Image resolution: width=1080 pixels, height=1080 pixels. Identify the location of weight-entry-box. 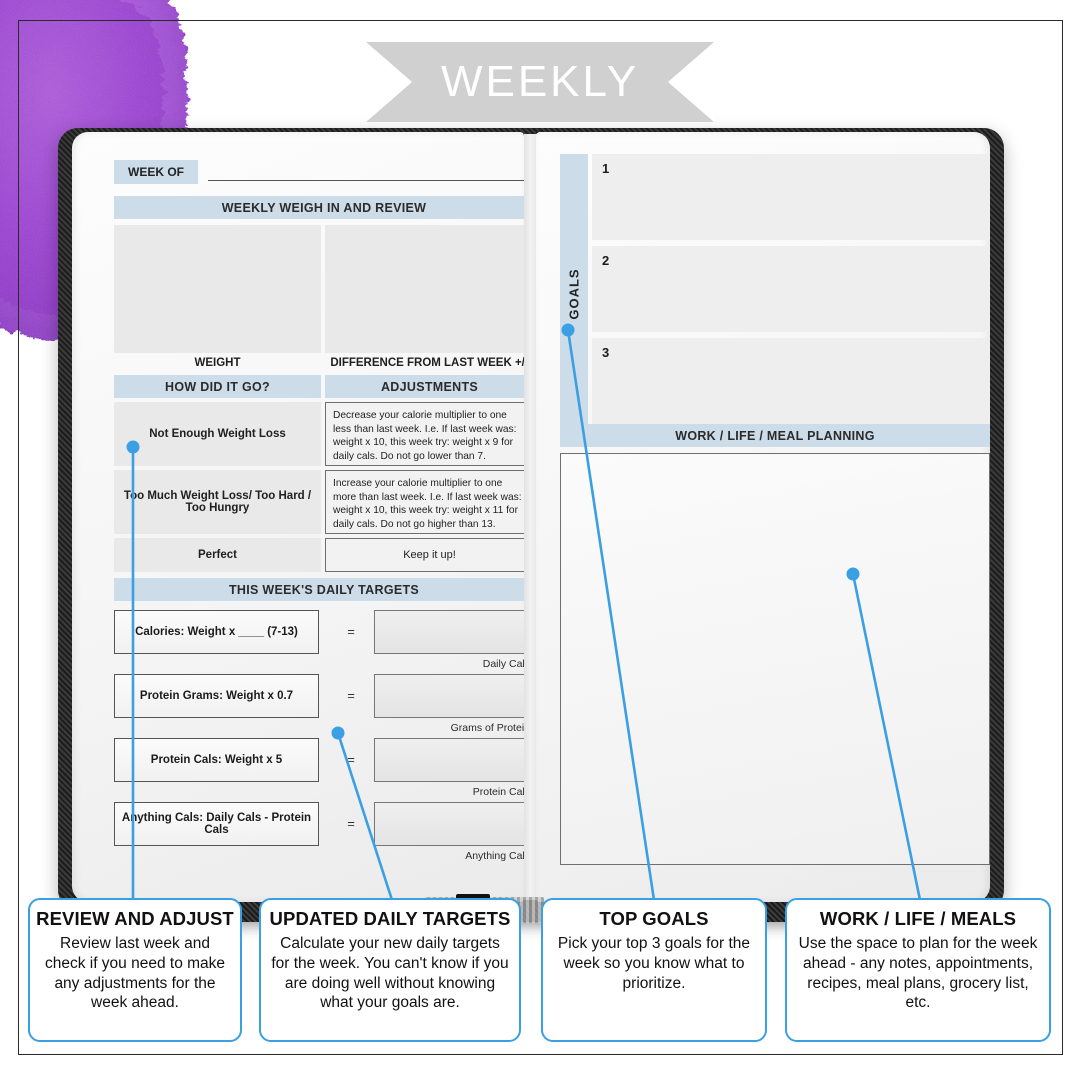
(217, 289).